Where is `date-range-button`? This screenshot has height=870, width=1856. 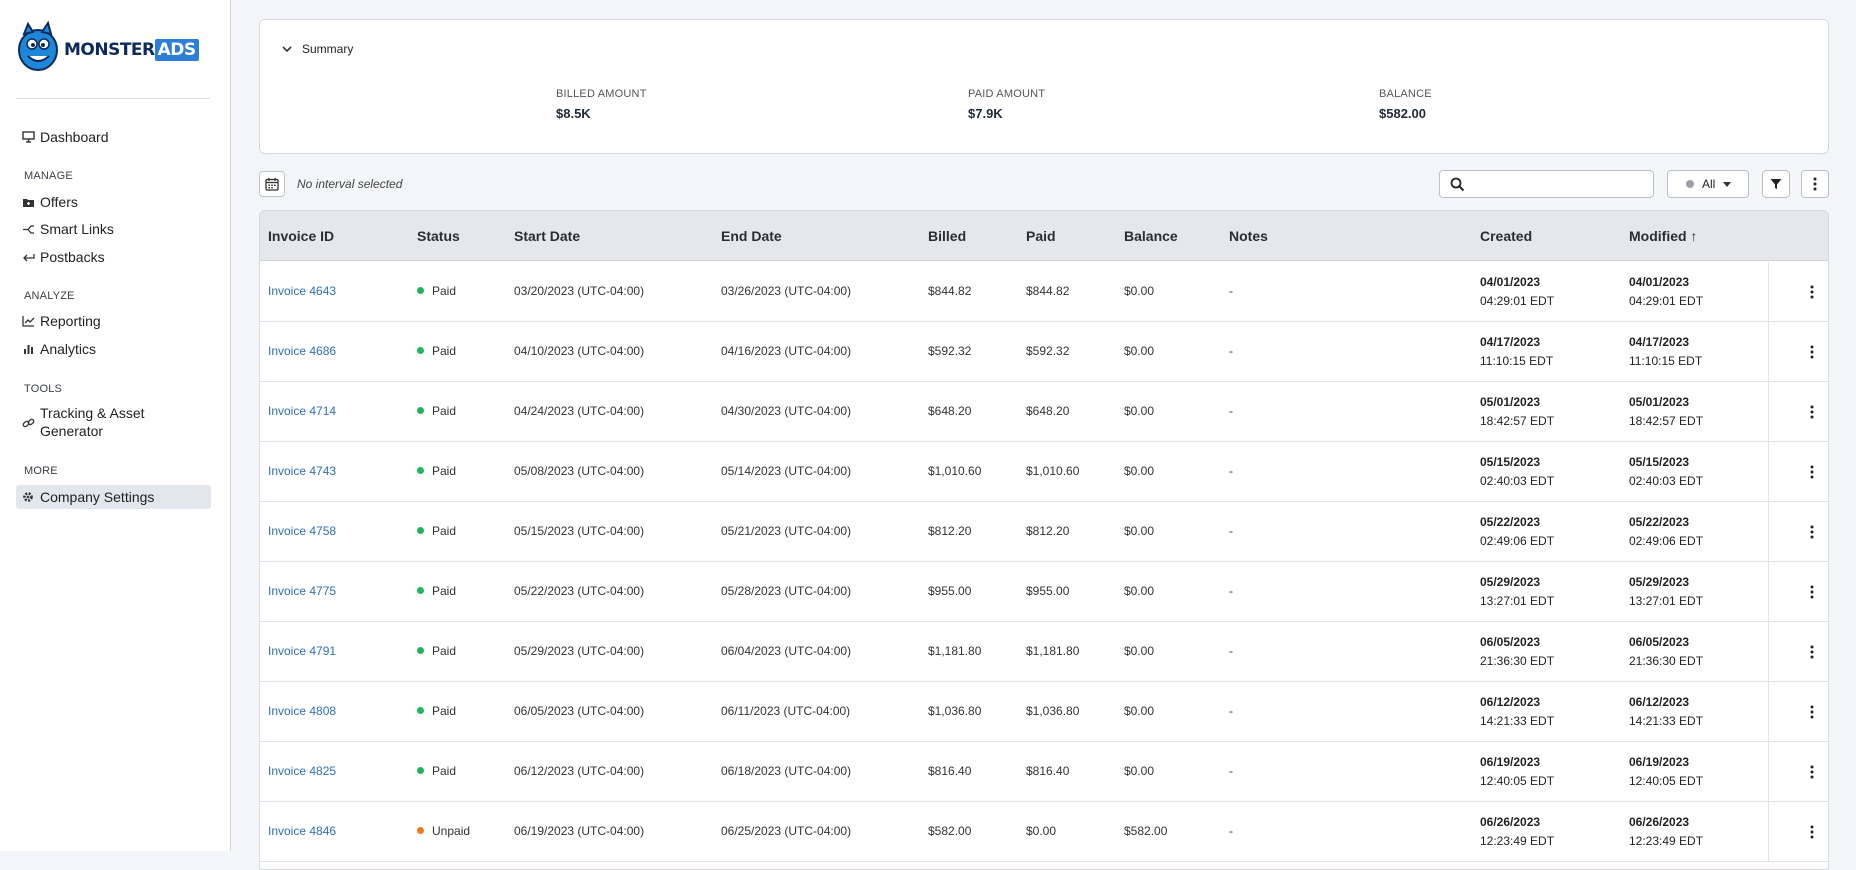 date-range-button is located at coordinates (272, 184).